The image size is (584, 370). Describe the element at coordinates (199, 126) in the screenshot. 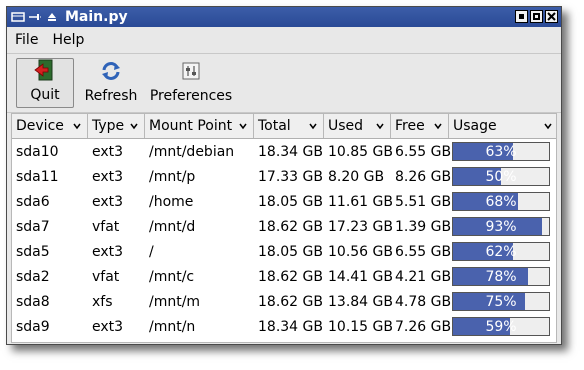

I see `column-header-mount-point: Mount Point` at that location.